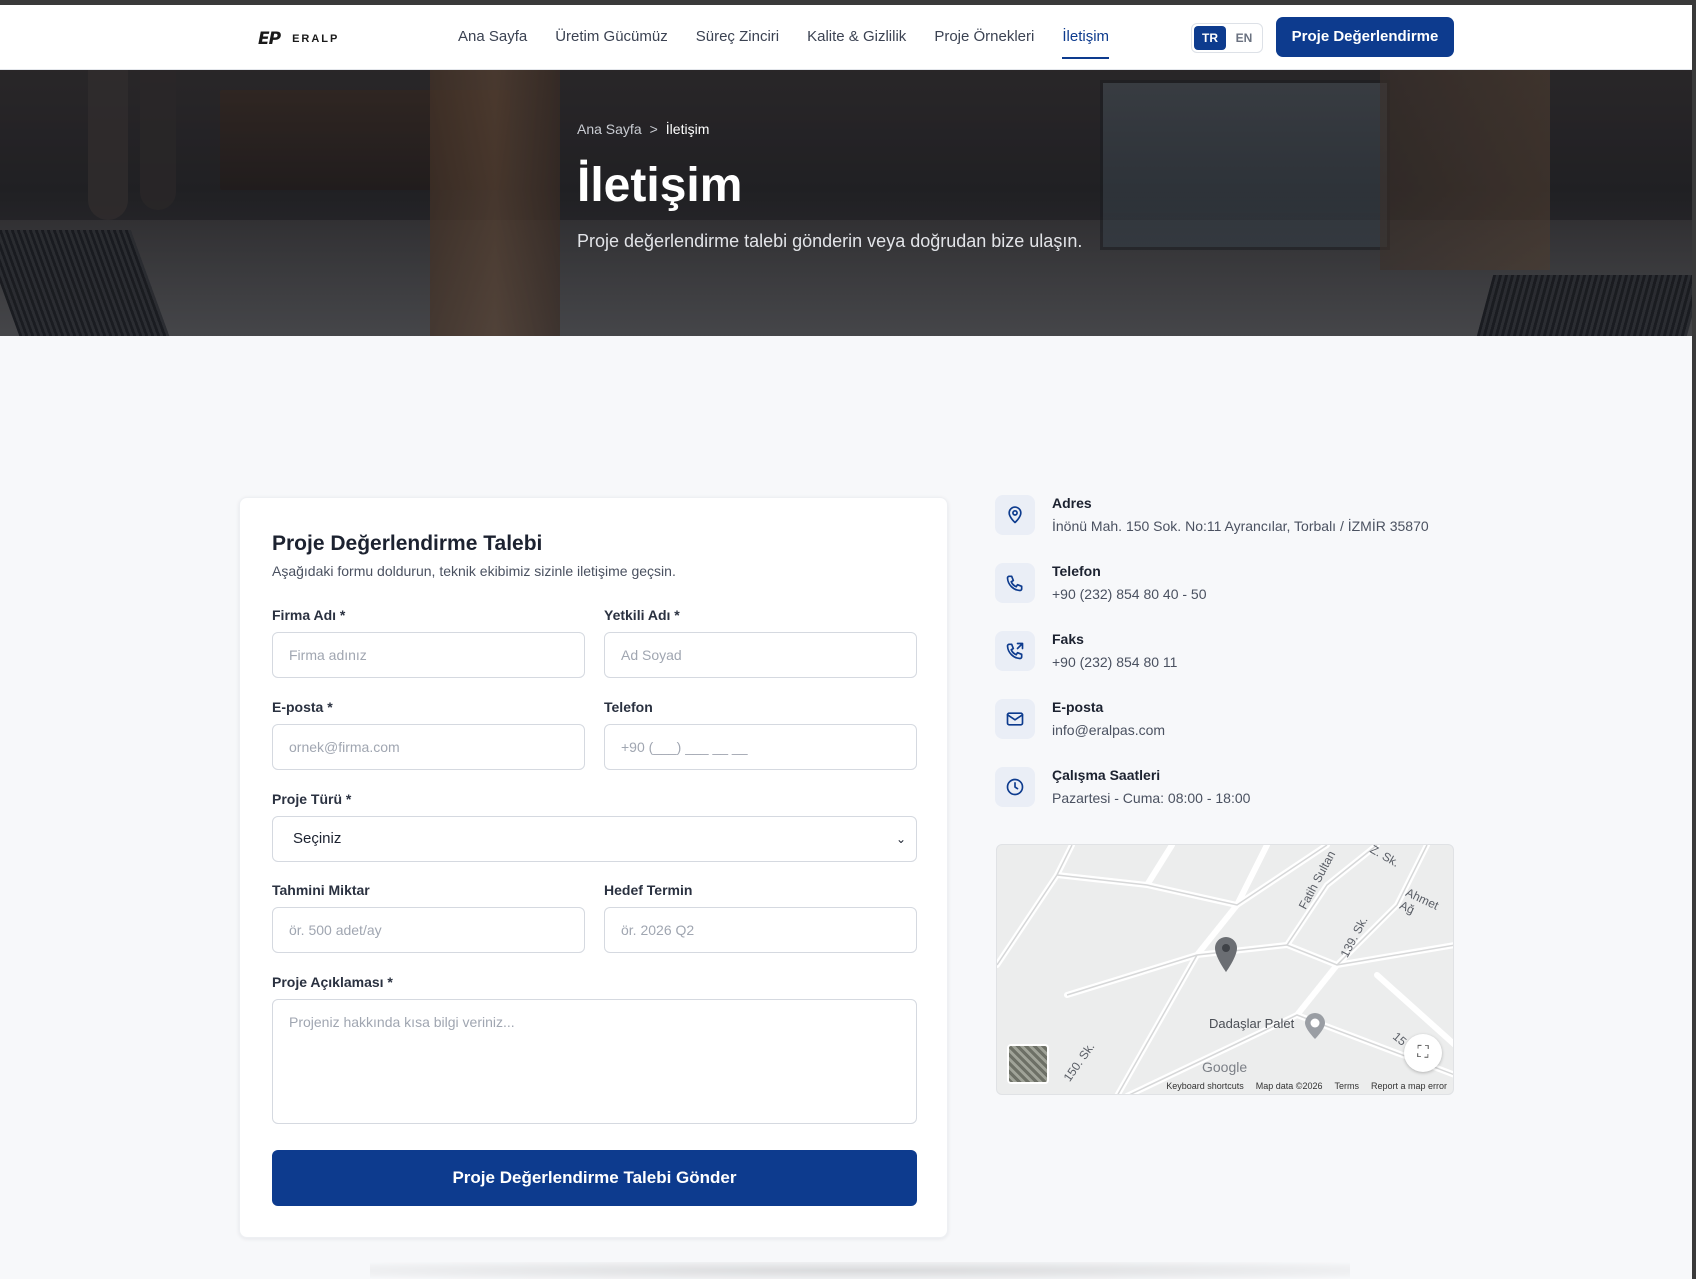 Image resolution: width=1696 pixels, height=1279 pixels. I want to click on location-pin-icon, so click(1226, 954).